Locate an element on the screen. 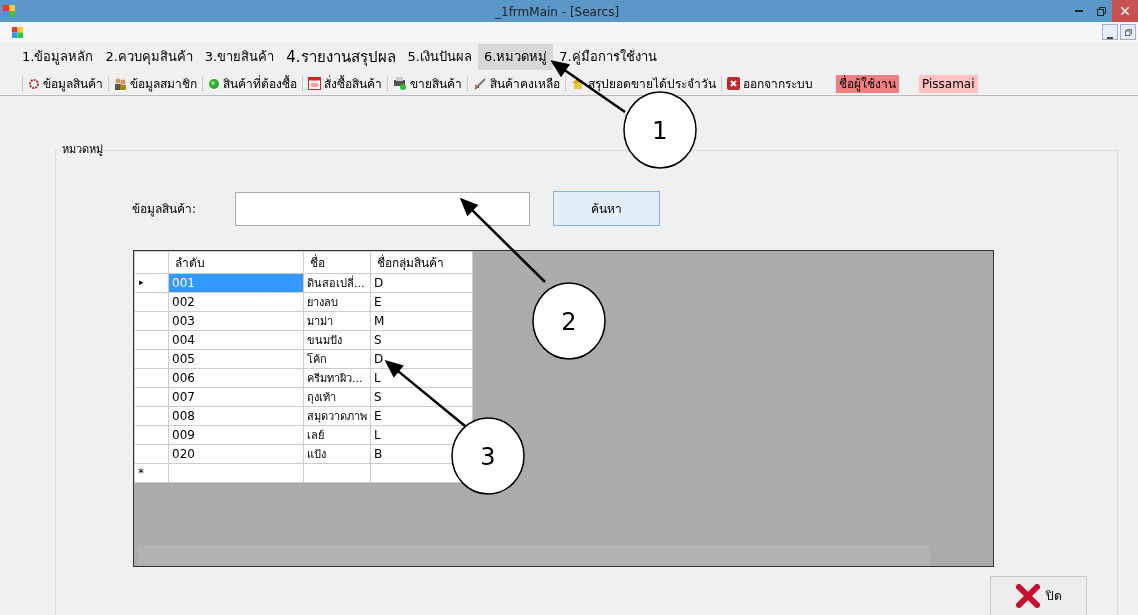  calendar-icon is located at coordinates (314, 83).